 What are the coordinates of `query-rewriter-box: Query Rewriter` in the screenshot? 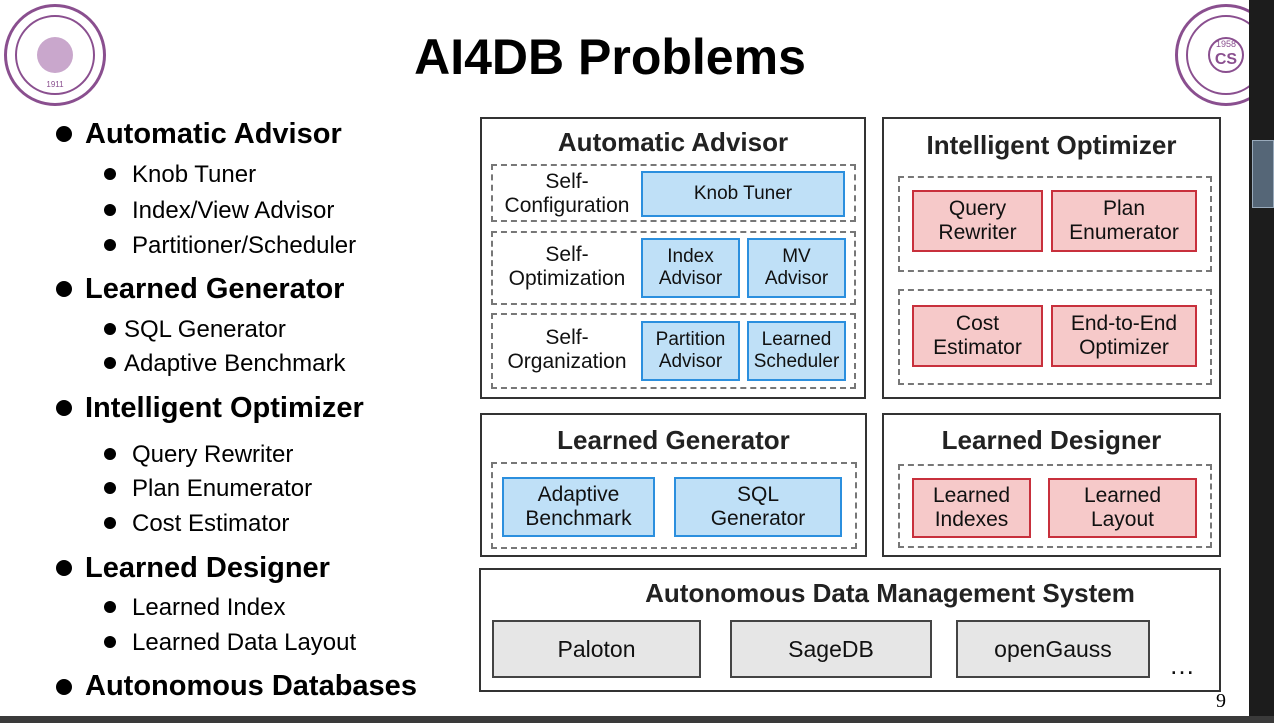 It's located at (977, 221).